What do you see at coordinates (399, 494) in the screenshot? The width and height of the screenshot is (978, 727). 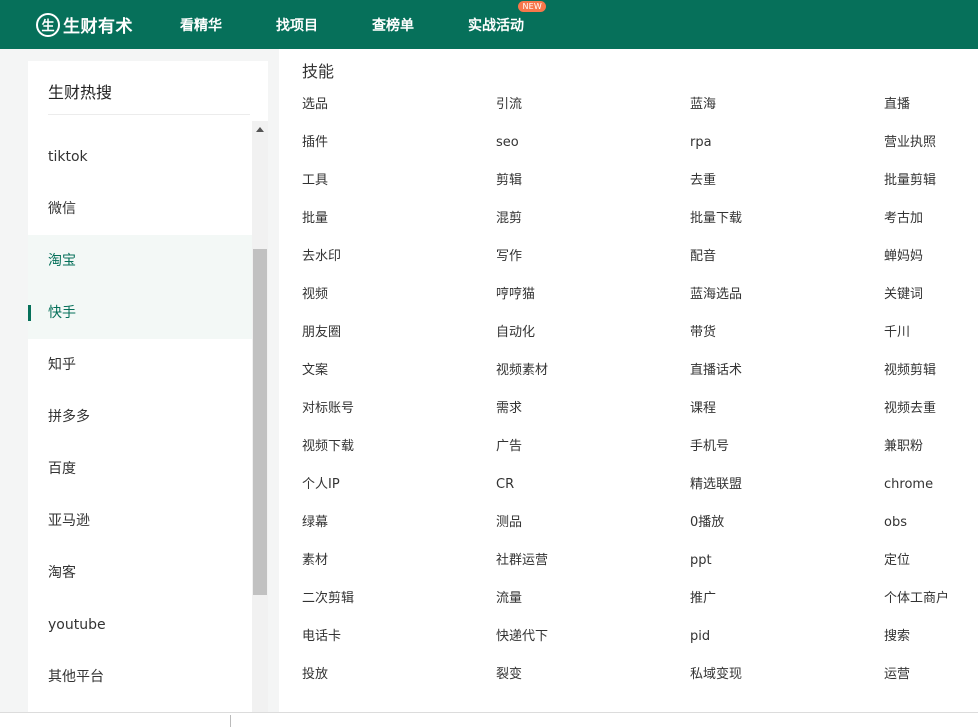 I see `skill-tag: 个人IP` at bounding box center [399, 494].